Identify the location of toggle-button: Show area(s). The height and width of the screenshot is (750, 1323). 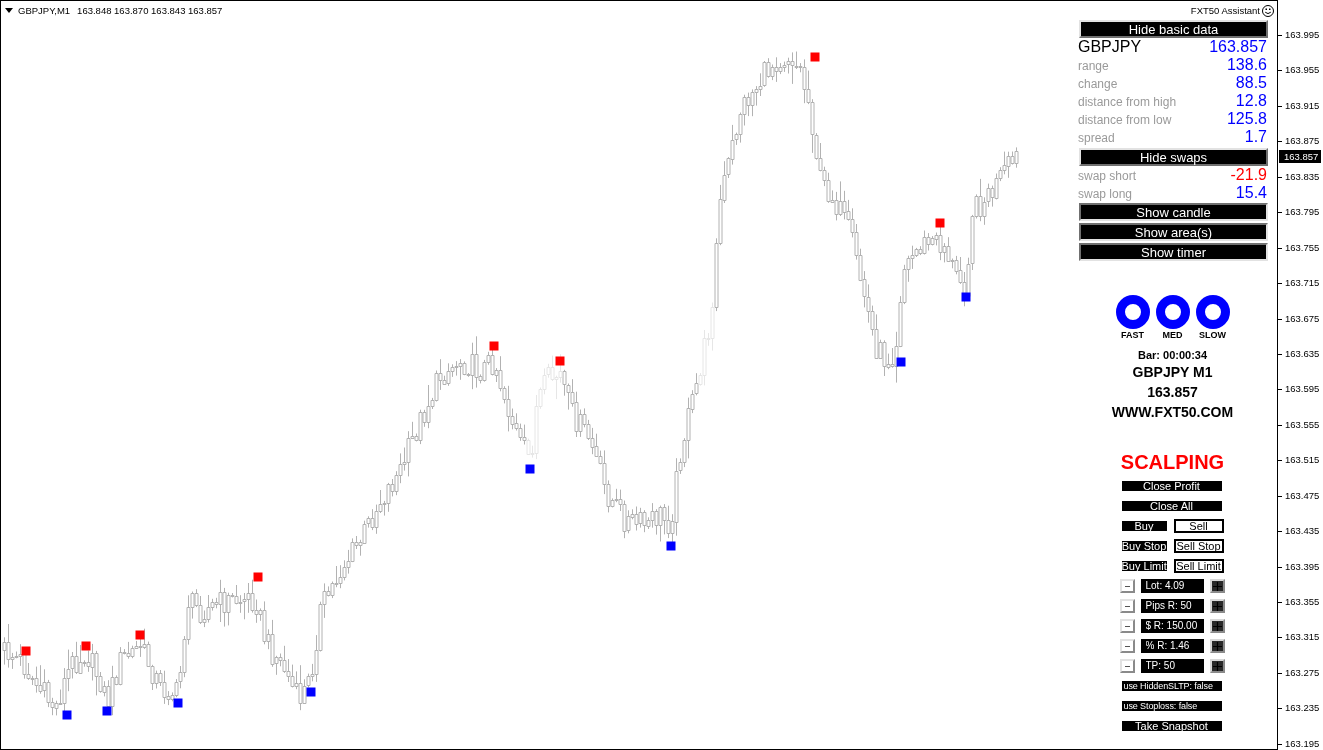
(1173, 232).